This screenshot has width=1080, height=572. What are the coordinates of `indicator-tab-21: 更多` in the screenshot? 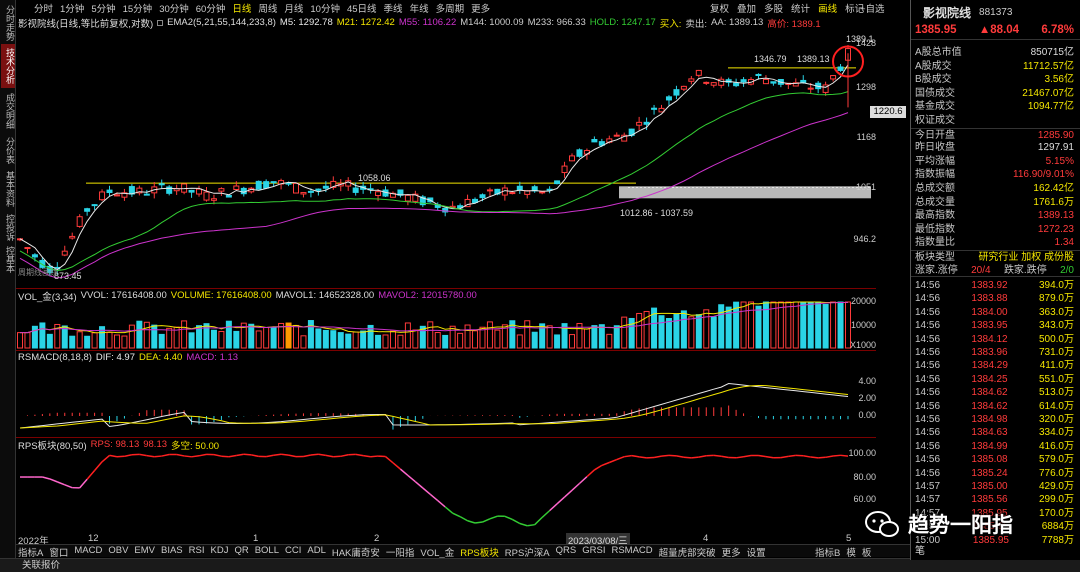 It's located at (731, 552).